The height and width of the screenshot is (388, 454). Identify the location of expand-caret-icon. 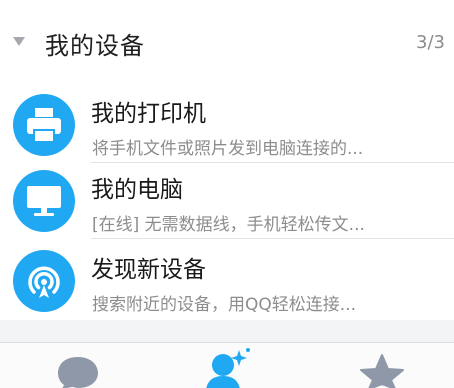
(19, 41).